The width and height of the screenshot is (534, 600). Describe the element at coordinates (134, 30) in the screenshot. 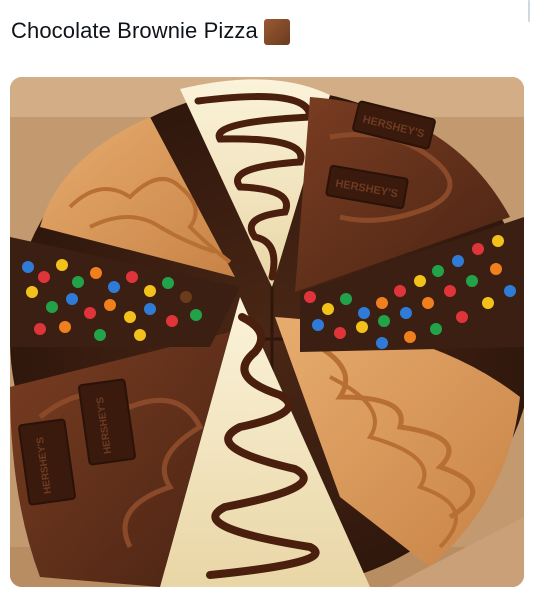

I see `post-text: Chocolate Brownie Pizza` at that location.